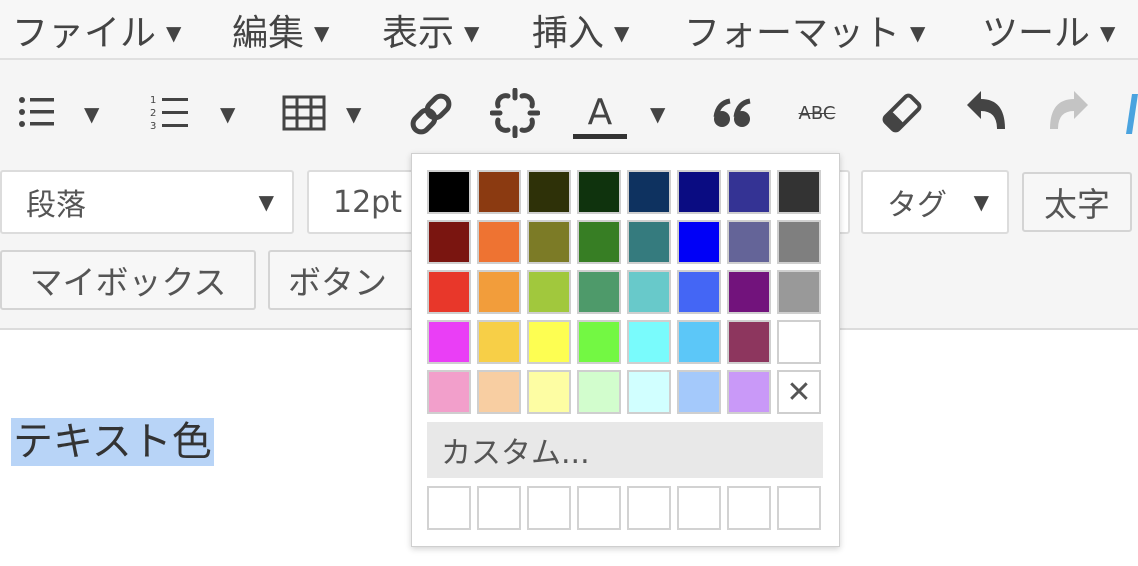 The image size is (1138, 566). I want to click on format-select-value: 段落, so click(56, 205).